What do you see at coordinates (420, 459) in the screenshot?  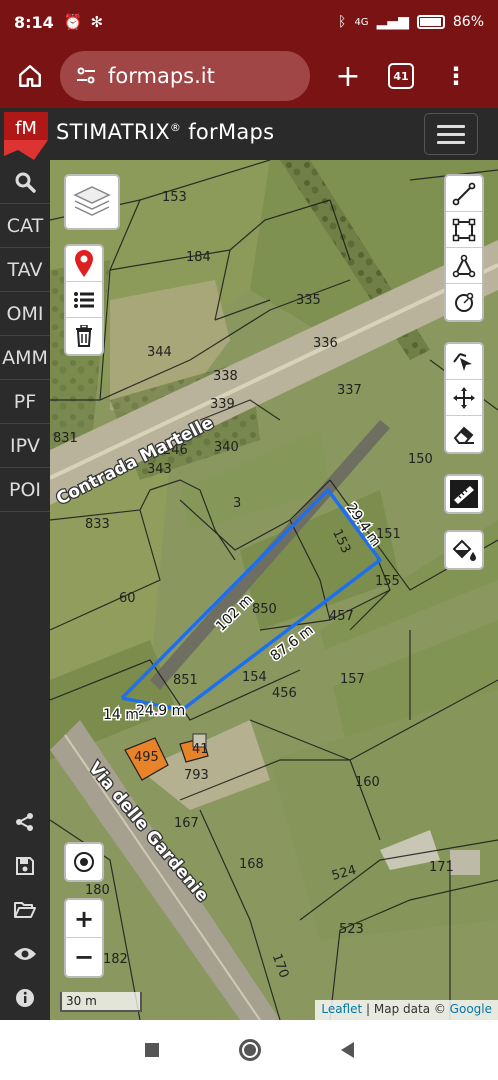 I see `parcel-label: 150` at bounding box center [420, 459].